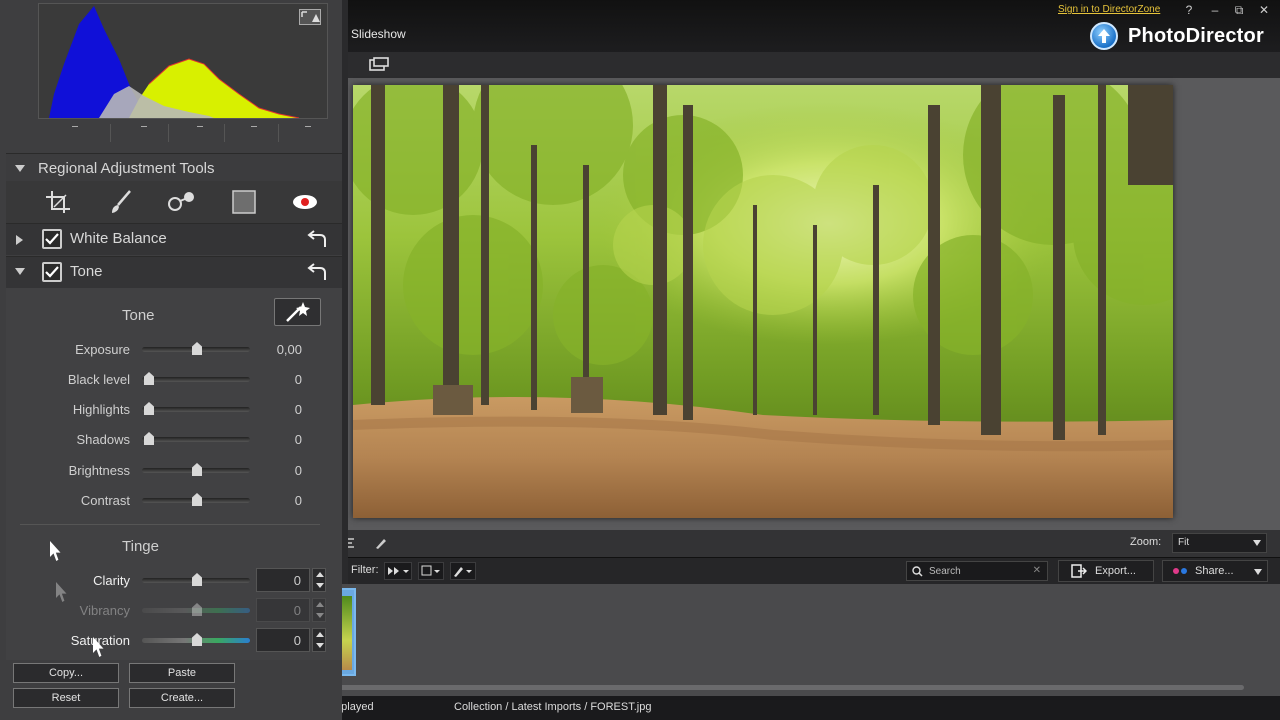 Image resolution: width=1280 pixels, height=720 pixels. I want to click on crop-icon, so click(59, 202).